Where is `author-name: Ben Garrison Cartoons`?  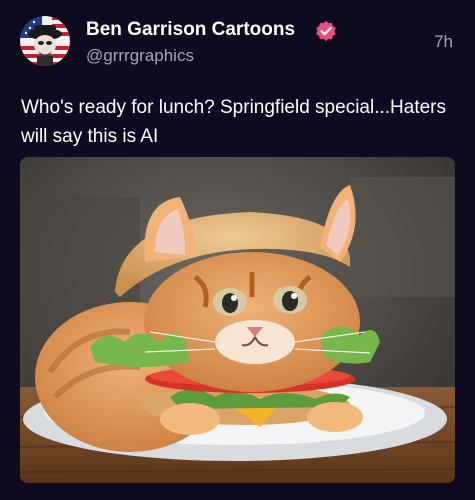
author-name: Ben Garrison Cartoons is located at coordinates (190, 30).